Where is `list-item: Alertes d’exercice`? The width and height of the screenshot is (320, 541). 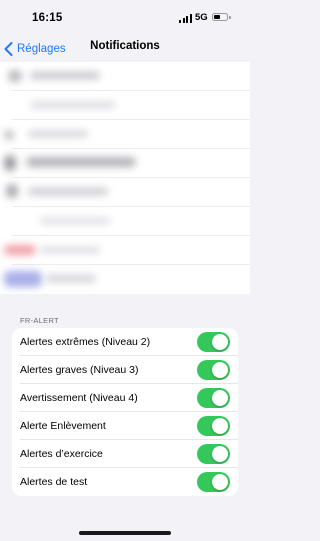
list-item: Alertes d’exercice is located at coordinates (125, 454).